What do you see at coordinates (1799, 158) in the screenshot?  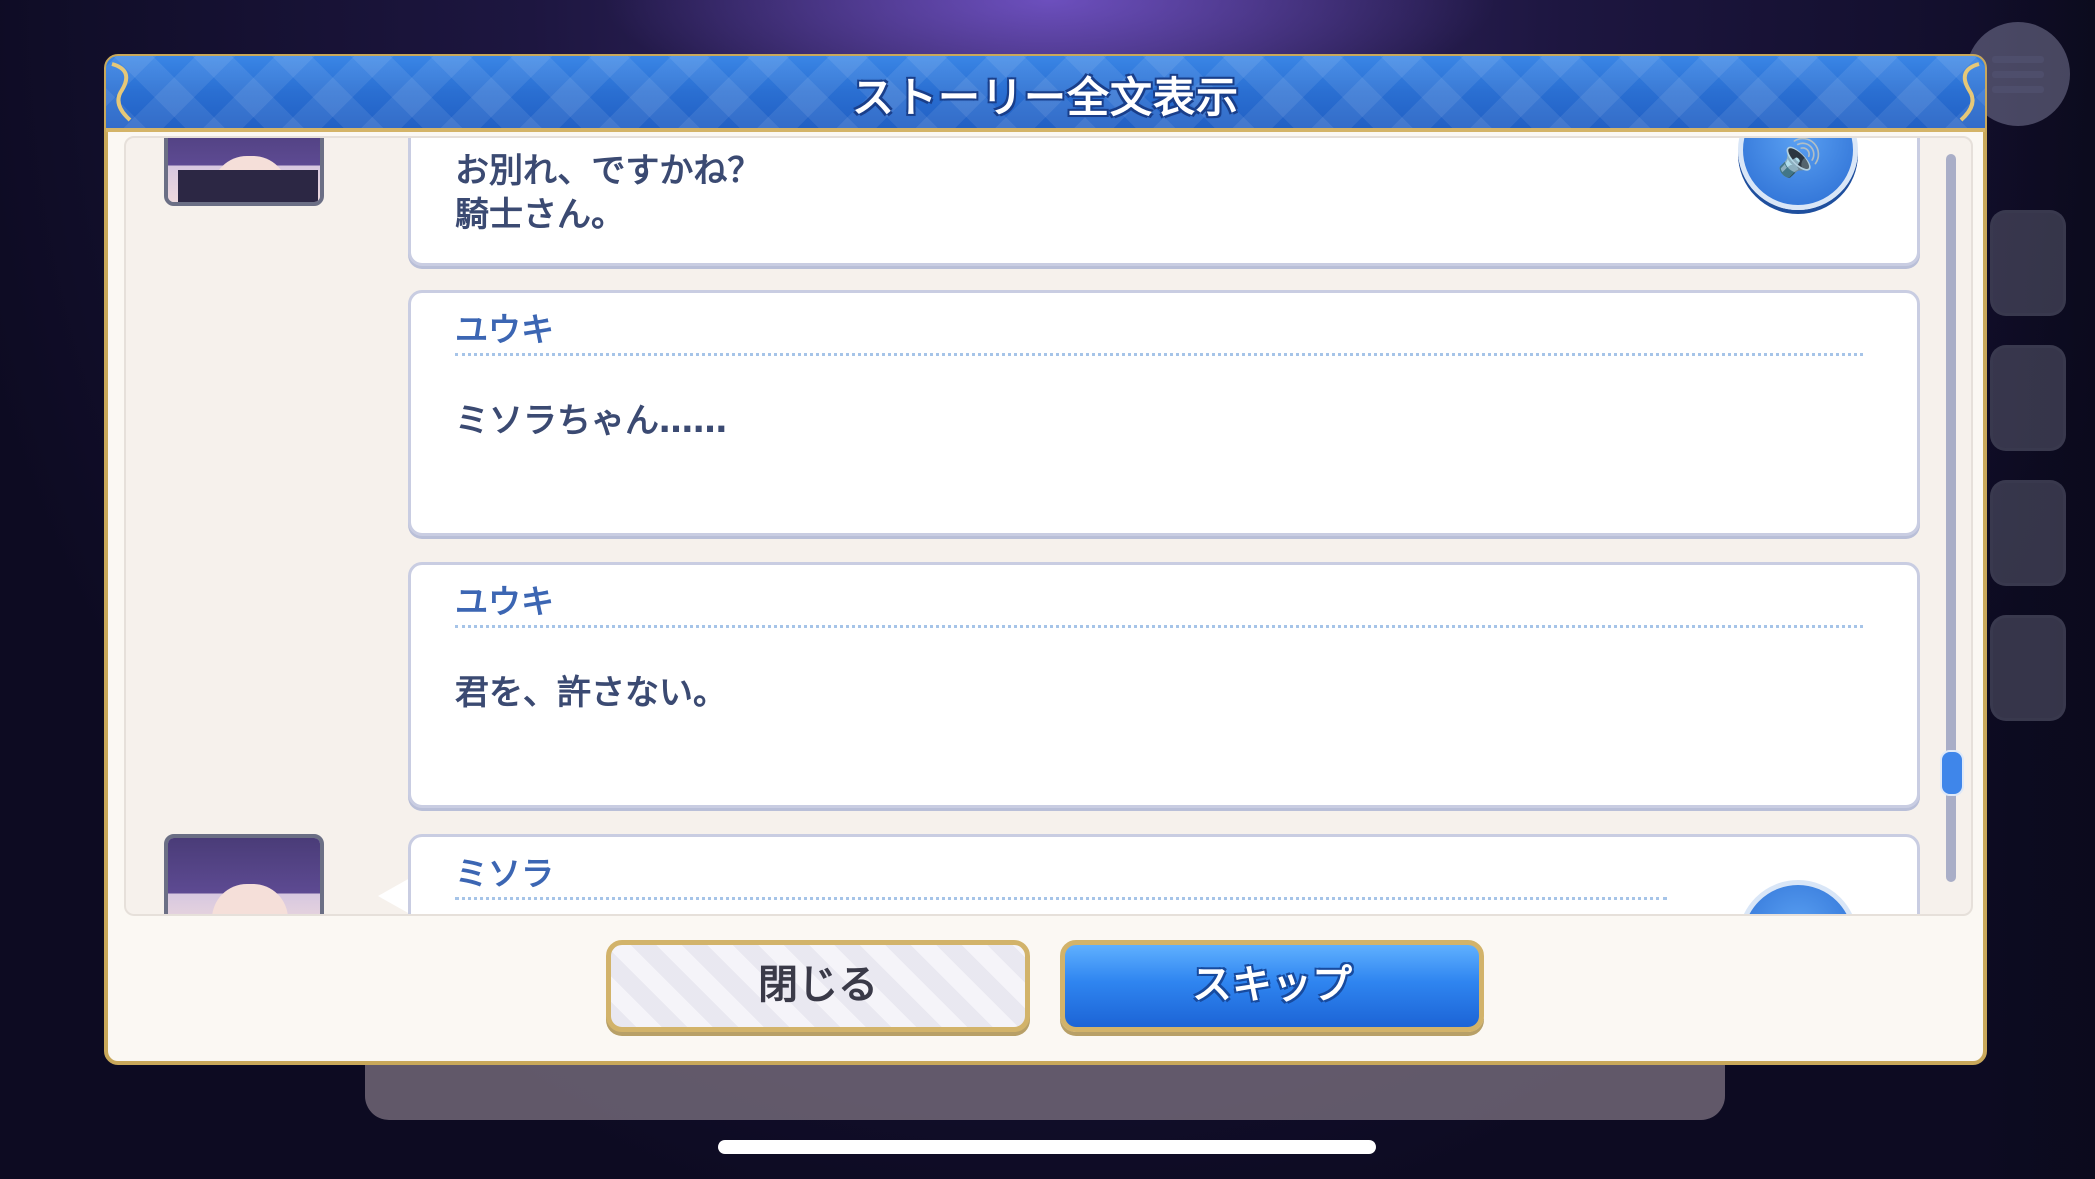 I see `speaker-icon: 🔊` at bounding box center [1799, 158].